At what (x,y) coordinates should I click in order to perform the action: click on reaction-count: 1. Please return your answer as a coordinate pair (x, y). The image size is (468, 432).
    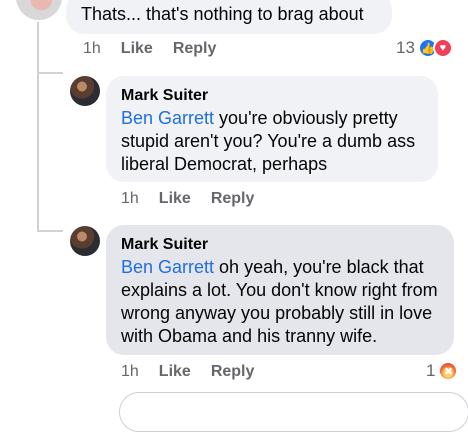
    Looking at the image, I should click on (431, 370).